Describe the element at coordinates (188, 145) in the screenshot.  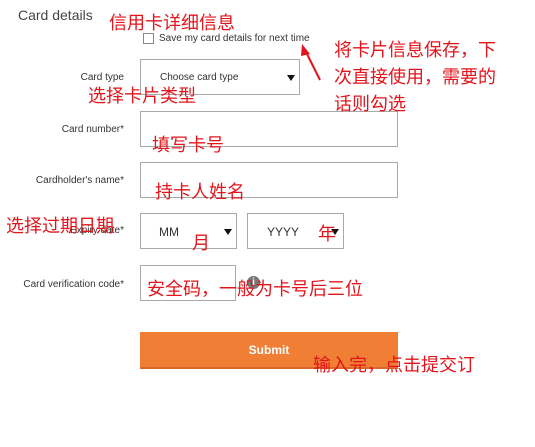
I see `annotation-card-number: 填写卡号` at that location.